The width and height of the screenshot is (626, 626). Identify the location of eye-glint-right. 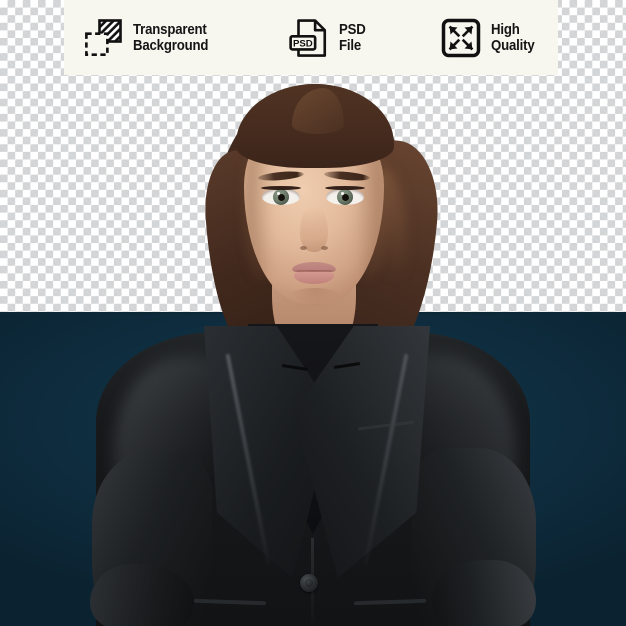
(342, 193).